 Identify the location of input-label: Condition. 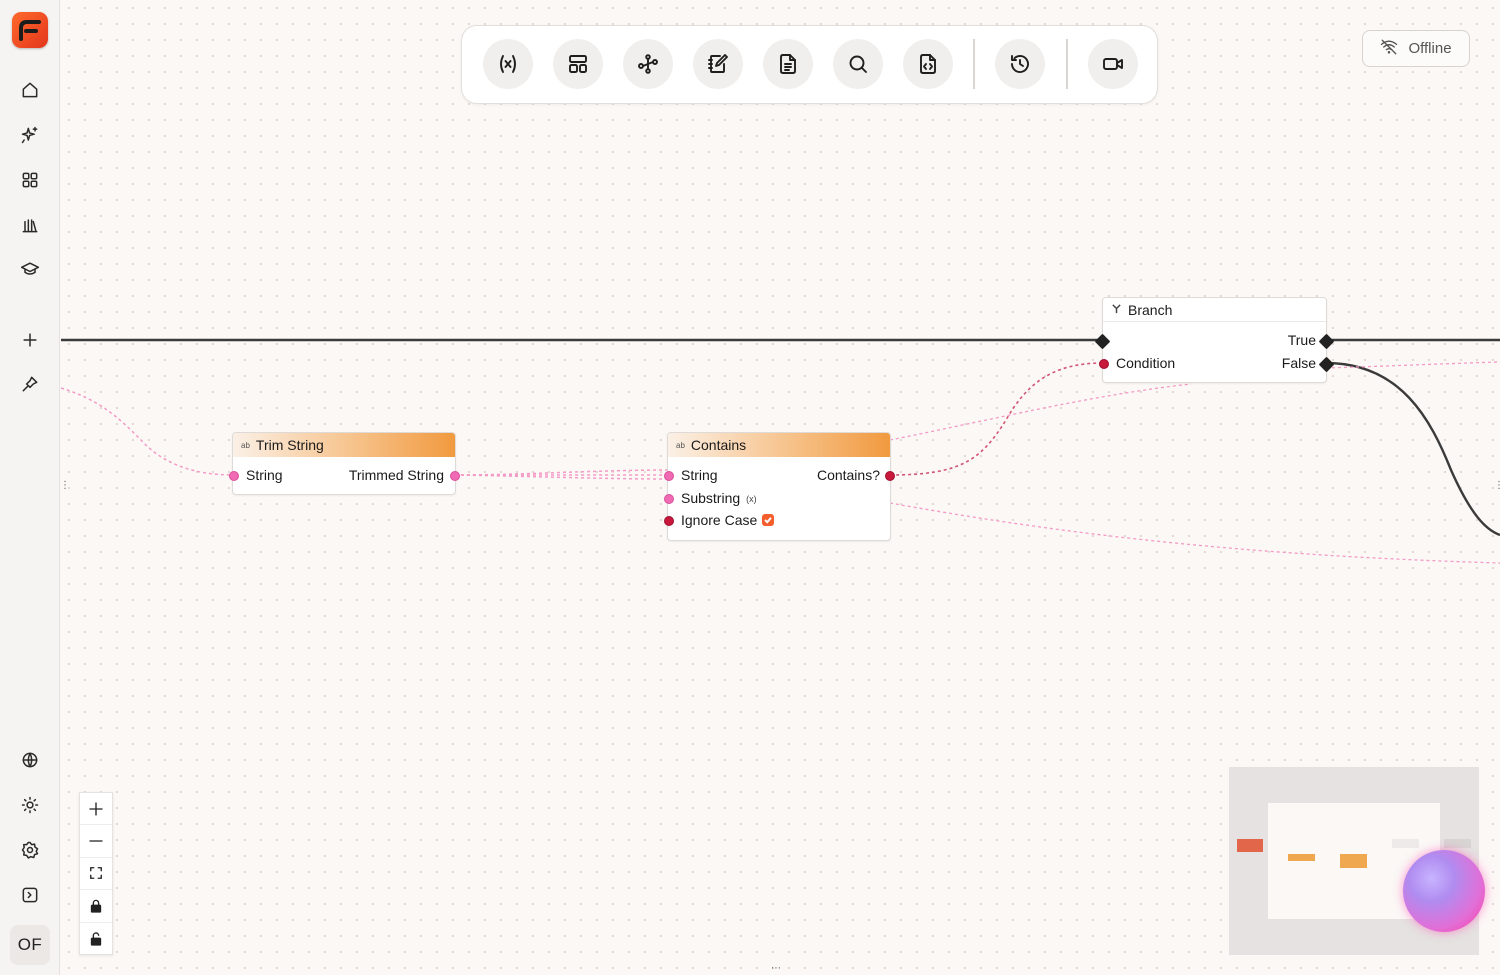
(1146, 363).